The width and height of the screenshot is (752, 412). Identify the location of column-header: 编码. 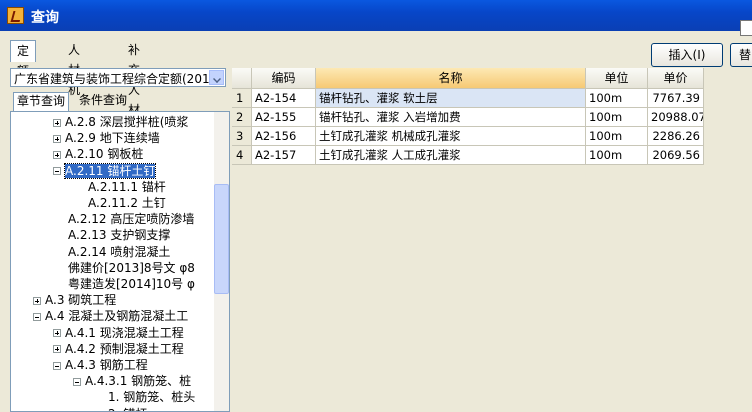
(284, 78).